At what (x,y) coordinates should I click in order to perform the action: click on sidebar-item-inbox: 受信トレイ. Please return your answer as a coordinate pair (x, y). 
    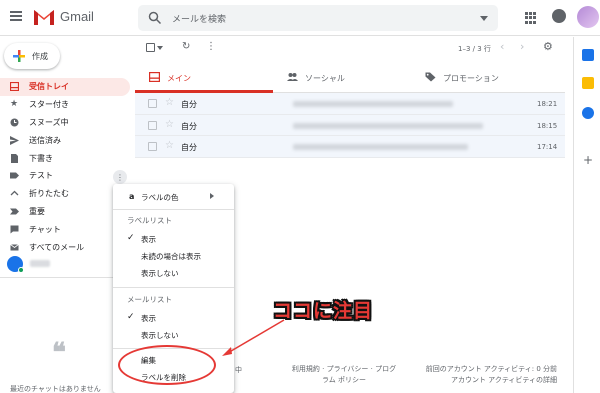
    Looking at the image, I should click on (65, 87).